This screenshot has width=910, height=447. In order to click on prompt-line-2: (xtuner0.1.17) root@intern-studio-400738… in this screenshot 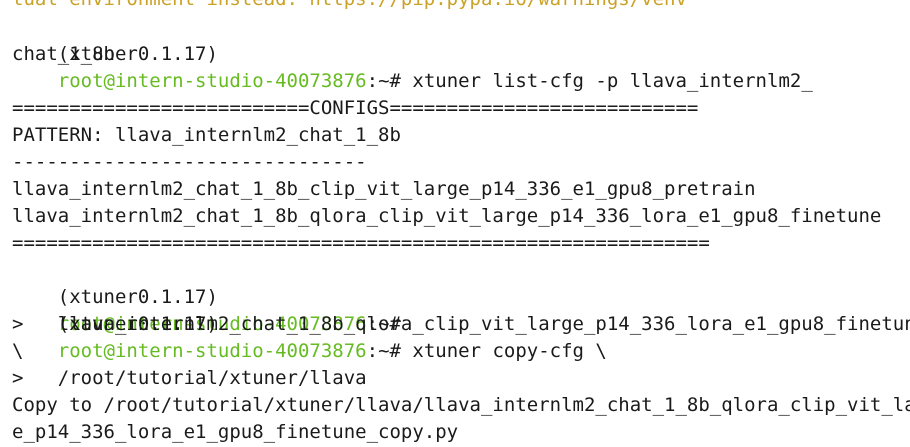, I will do `click(206, 296)`.